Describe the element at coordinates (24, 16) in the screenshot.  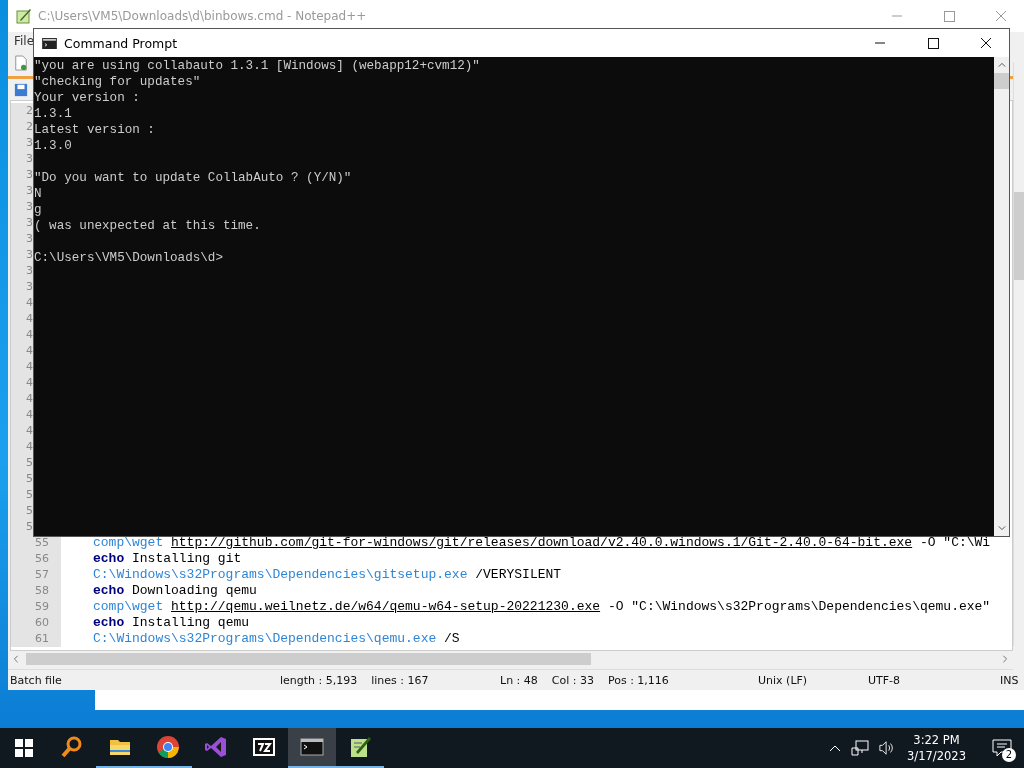
I see `notepad-icon` at that location.